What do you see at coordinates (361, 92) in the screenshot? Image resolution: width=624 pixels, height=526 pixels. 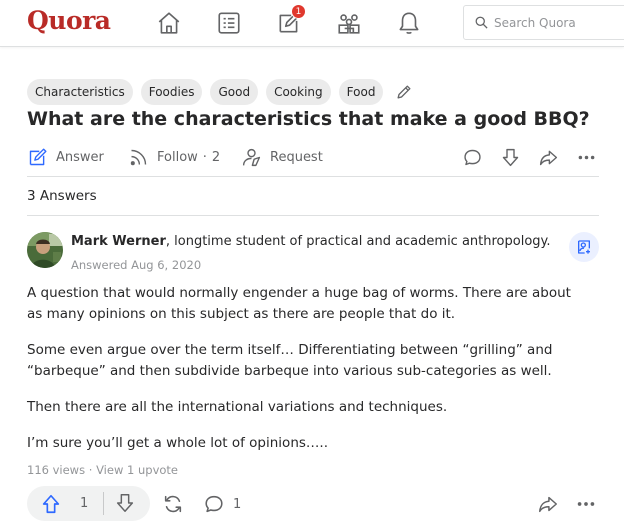 I see `topic-pill: Food` at bounding box center [361, 92].